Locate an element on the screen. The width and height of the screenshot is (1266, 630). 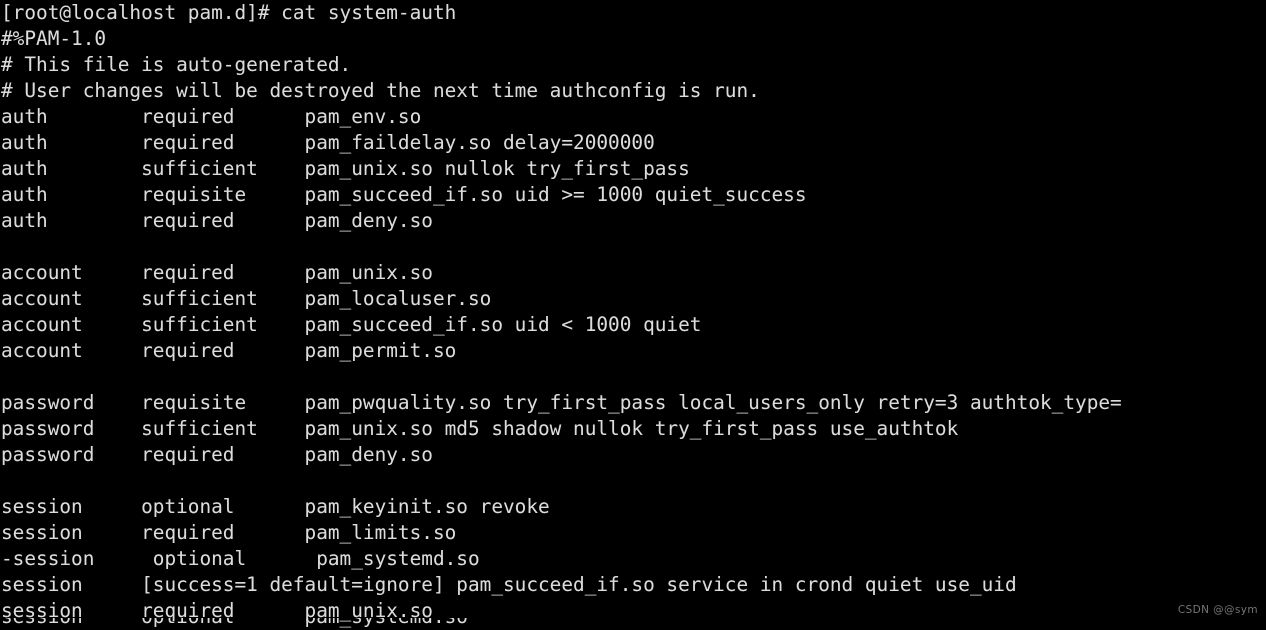
terminal-line-pam-version: #%PAM-1.0 is located at coordinates (54, 38).